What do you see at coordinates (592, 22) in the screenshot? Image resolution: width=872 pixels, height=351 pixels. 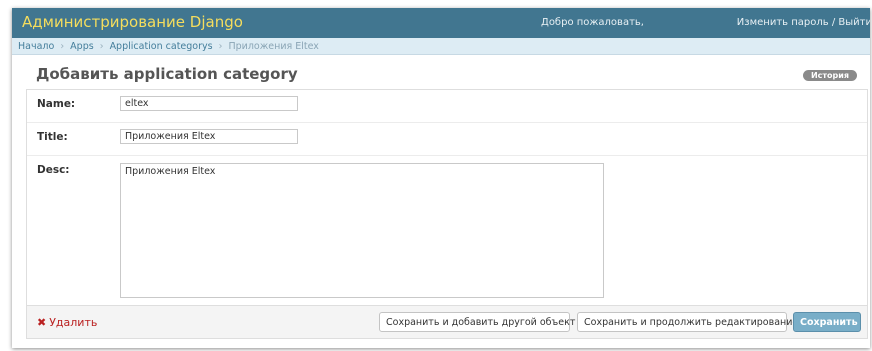 I see `welcome-text: Добро пожаловать,` at bounding box center [592, 22].